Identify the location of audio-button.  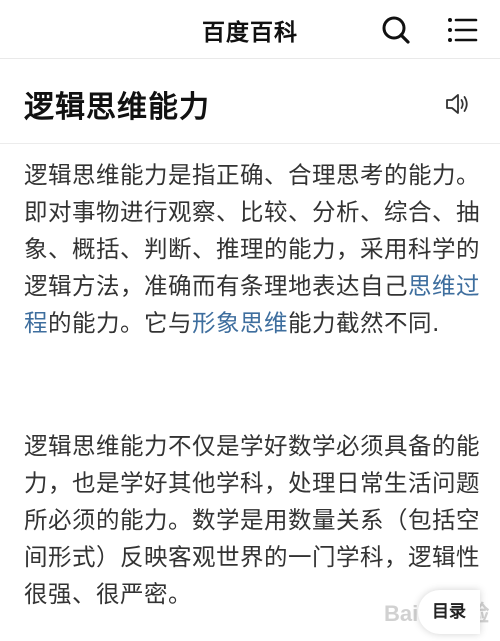
(457, 104).